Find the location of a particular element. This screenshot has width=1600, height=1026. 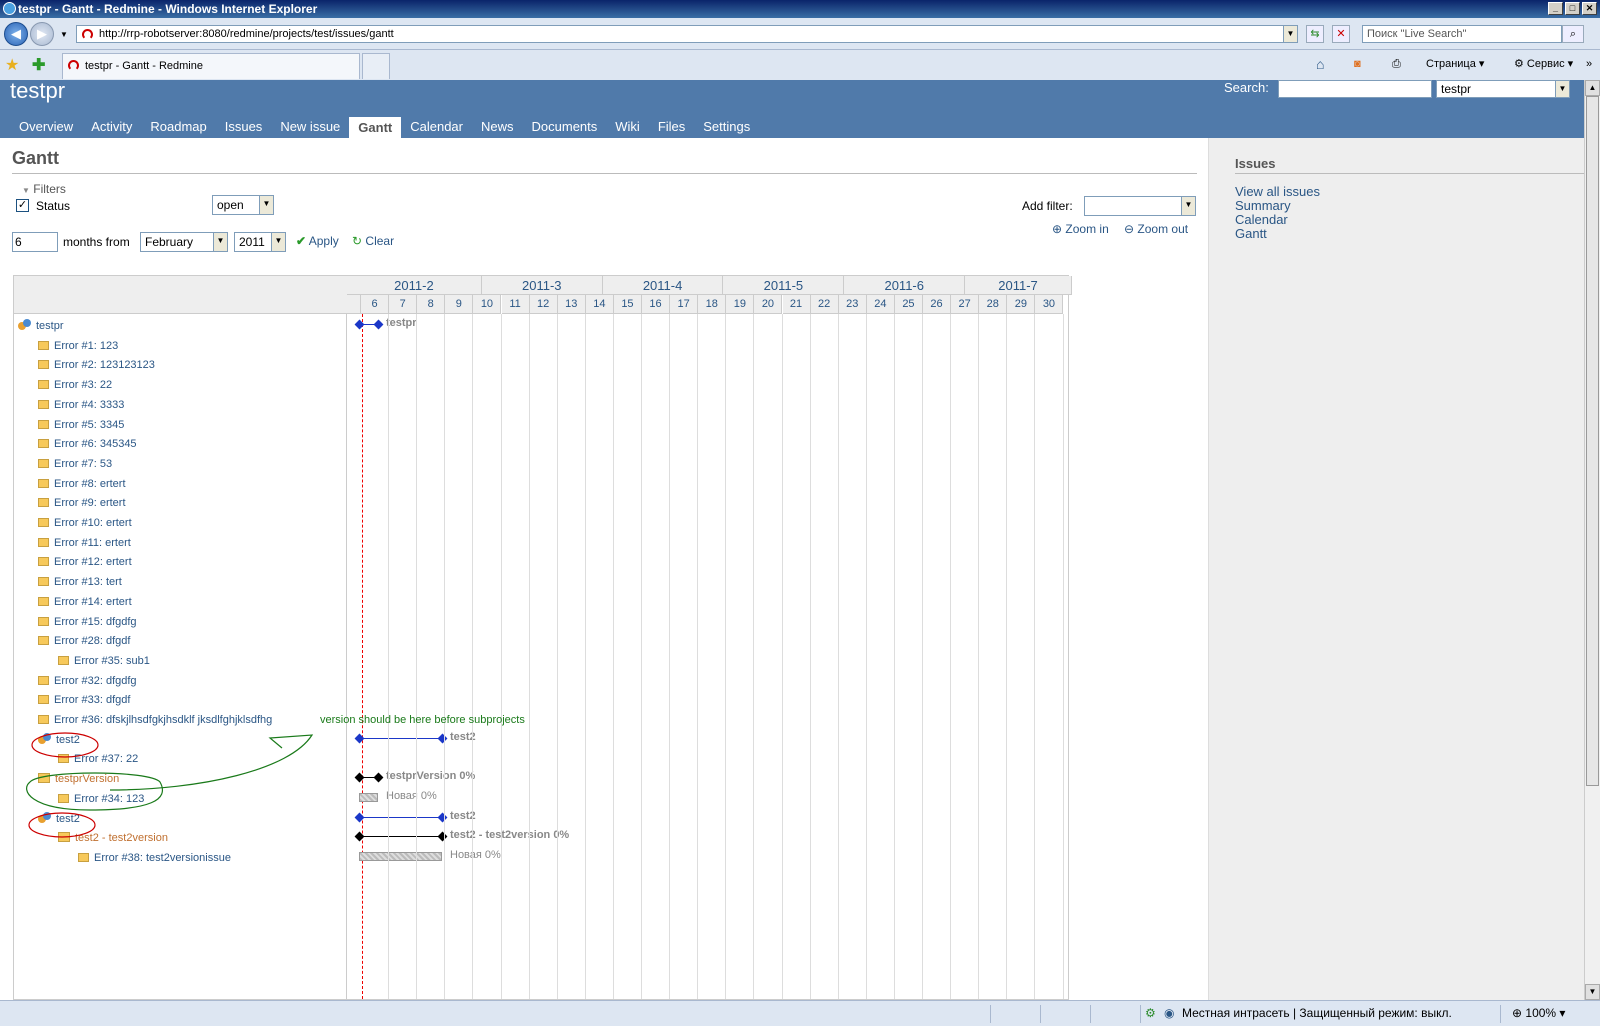

menu-item-gantt: Gantt is located at coordinates (375, 127).